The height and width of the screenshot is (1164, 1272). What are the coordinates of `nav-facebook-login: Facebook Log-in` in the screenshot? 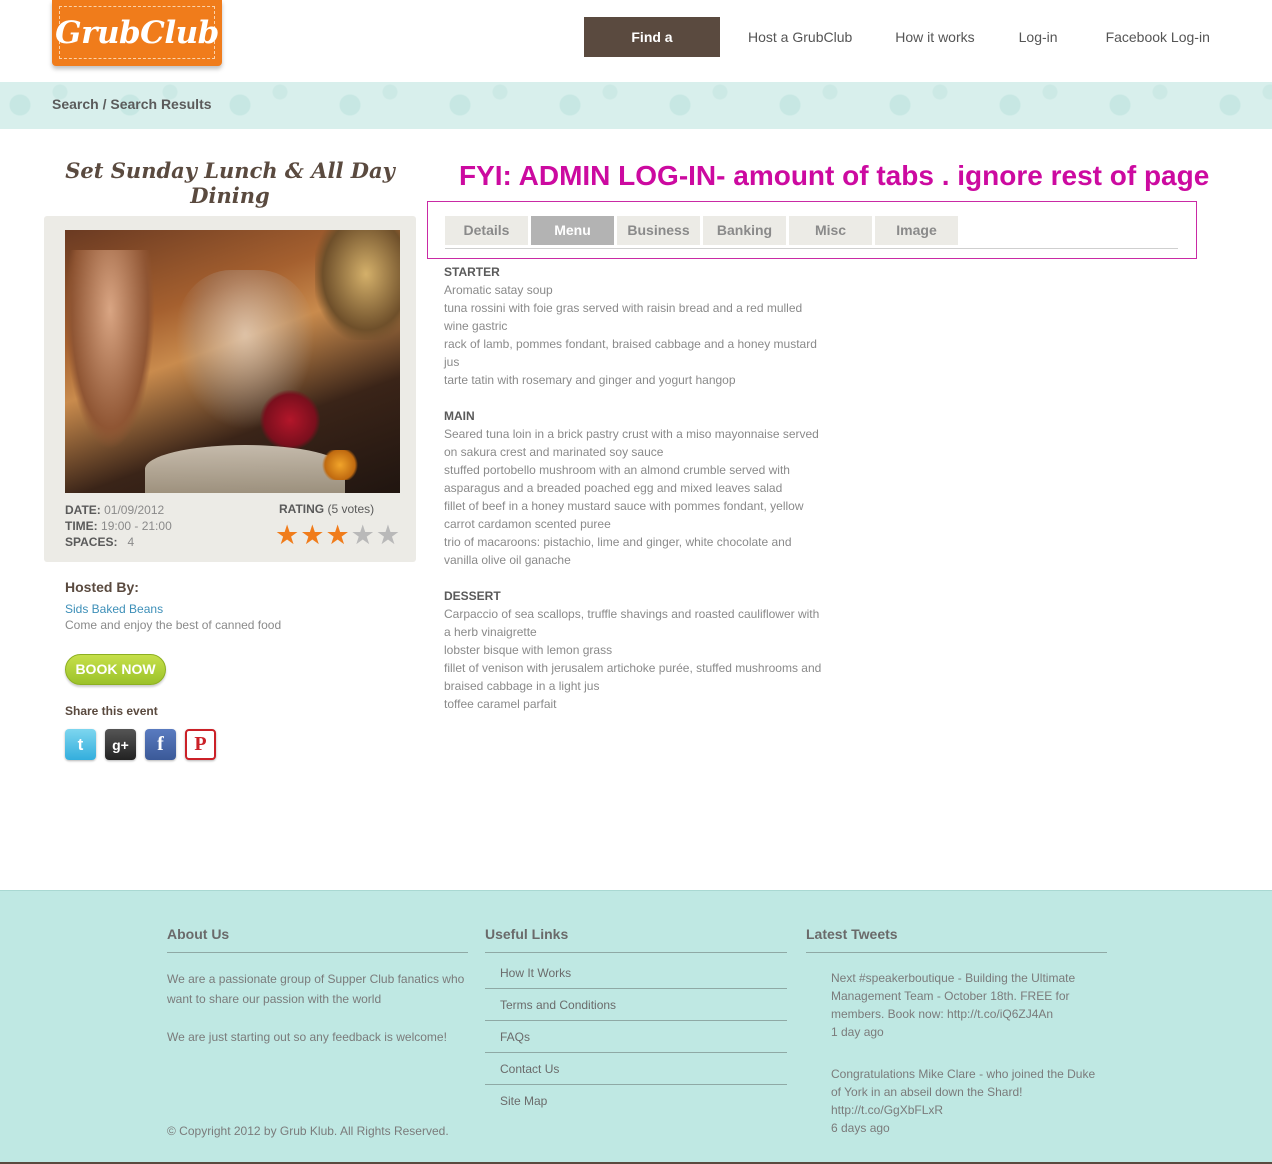 It's located at (1158, 37).